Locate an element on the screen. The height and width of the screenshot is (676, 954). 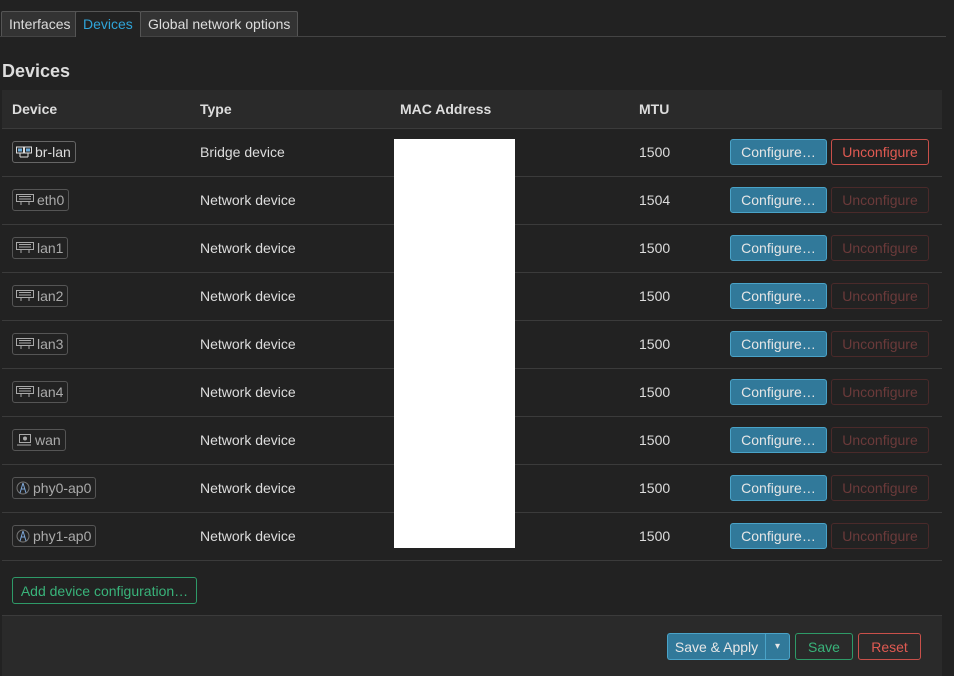
device-name: eth0 is located at coordinates (51, 200).